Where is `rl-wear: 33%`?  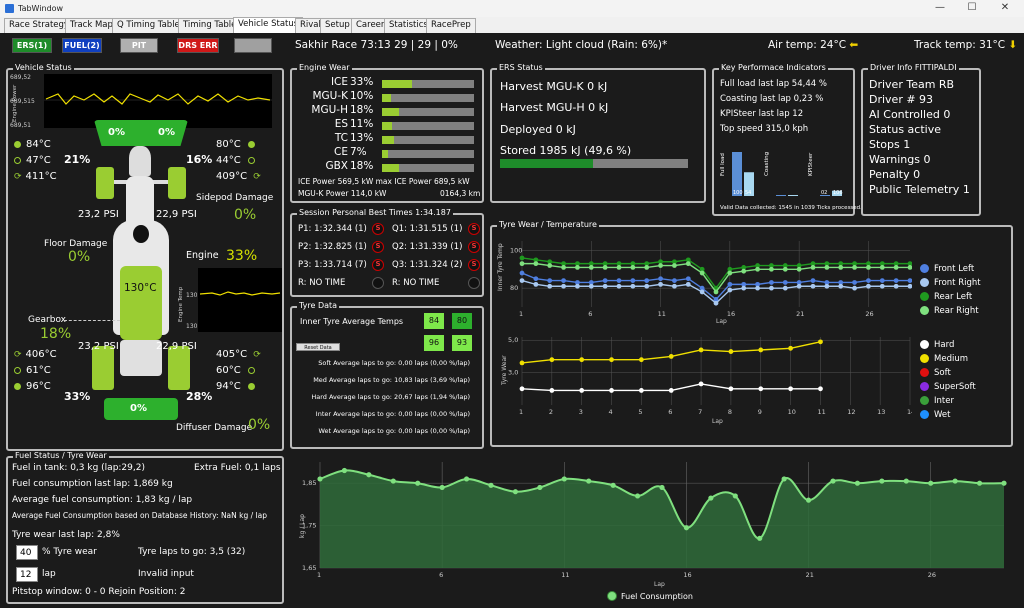 rl-wear: 33% is located at coordinates (77, 396).